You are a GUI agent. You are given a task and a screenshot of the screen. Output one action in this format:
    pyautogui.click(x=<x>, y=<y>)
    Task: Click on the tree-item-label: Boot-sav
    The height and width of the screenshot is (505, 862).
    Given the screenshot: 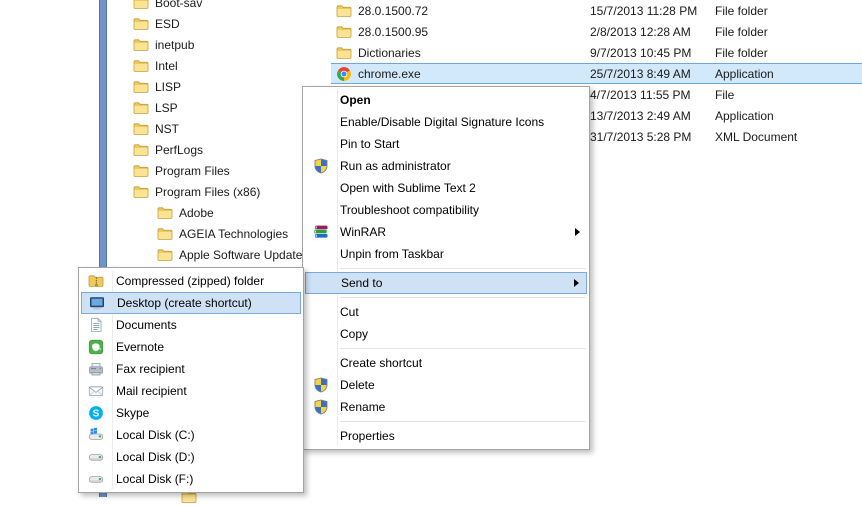 What is the action you would take?
    pyautogui.click(x=179, y=5)
    